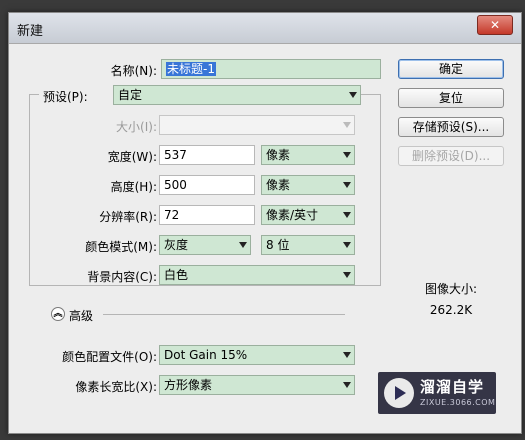  I want to click on color-mode-select: 灰度, so click(205, 245).